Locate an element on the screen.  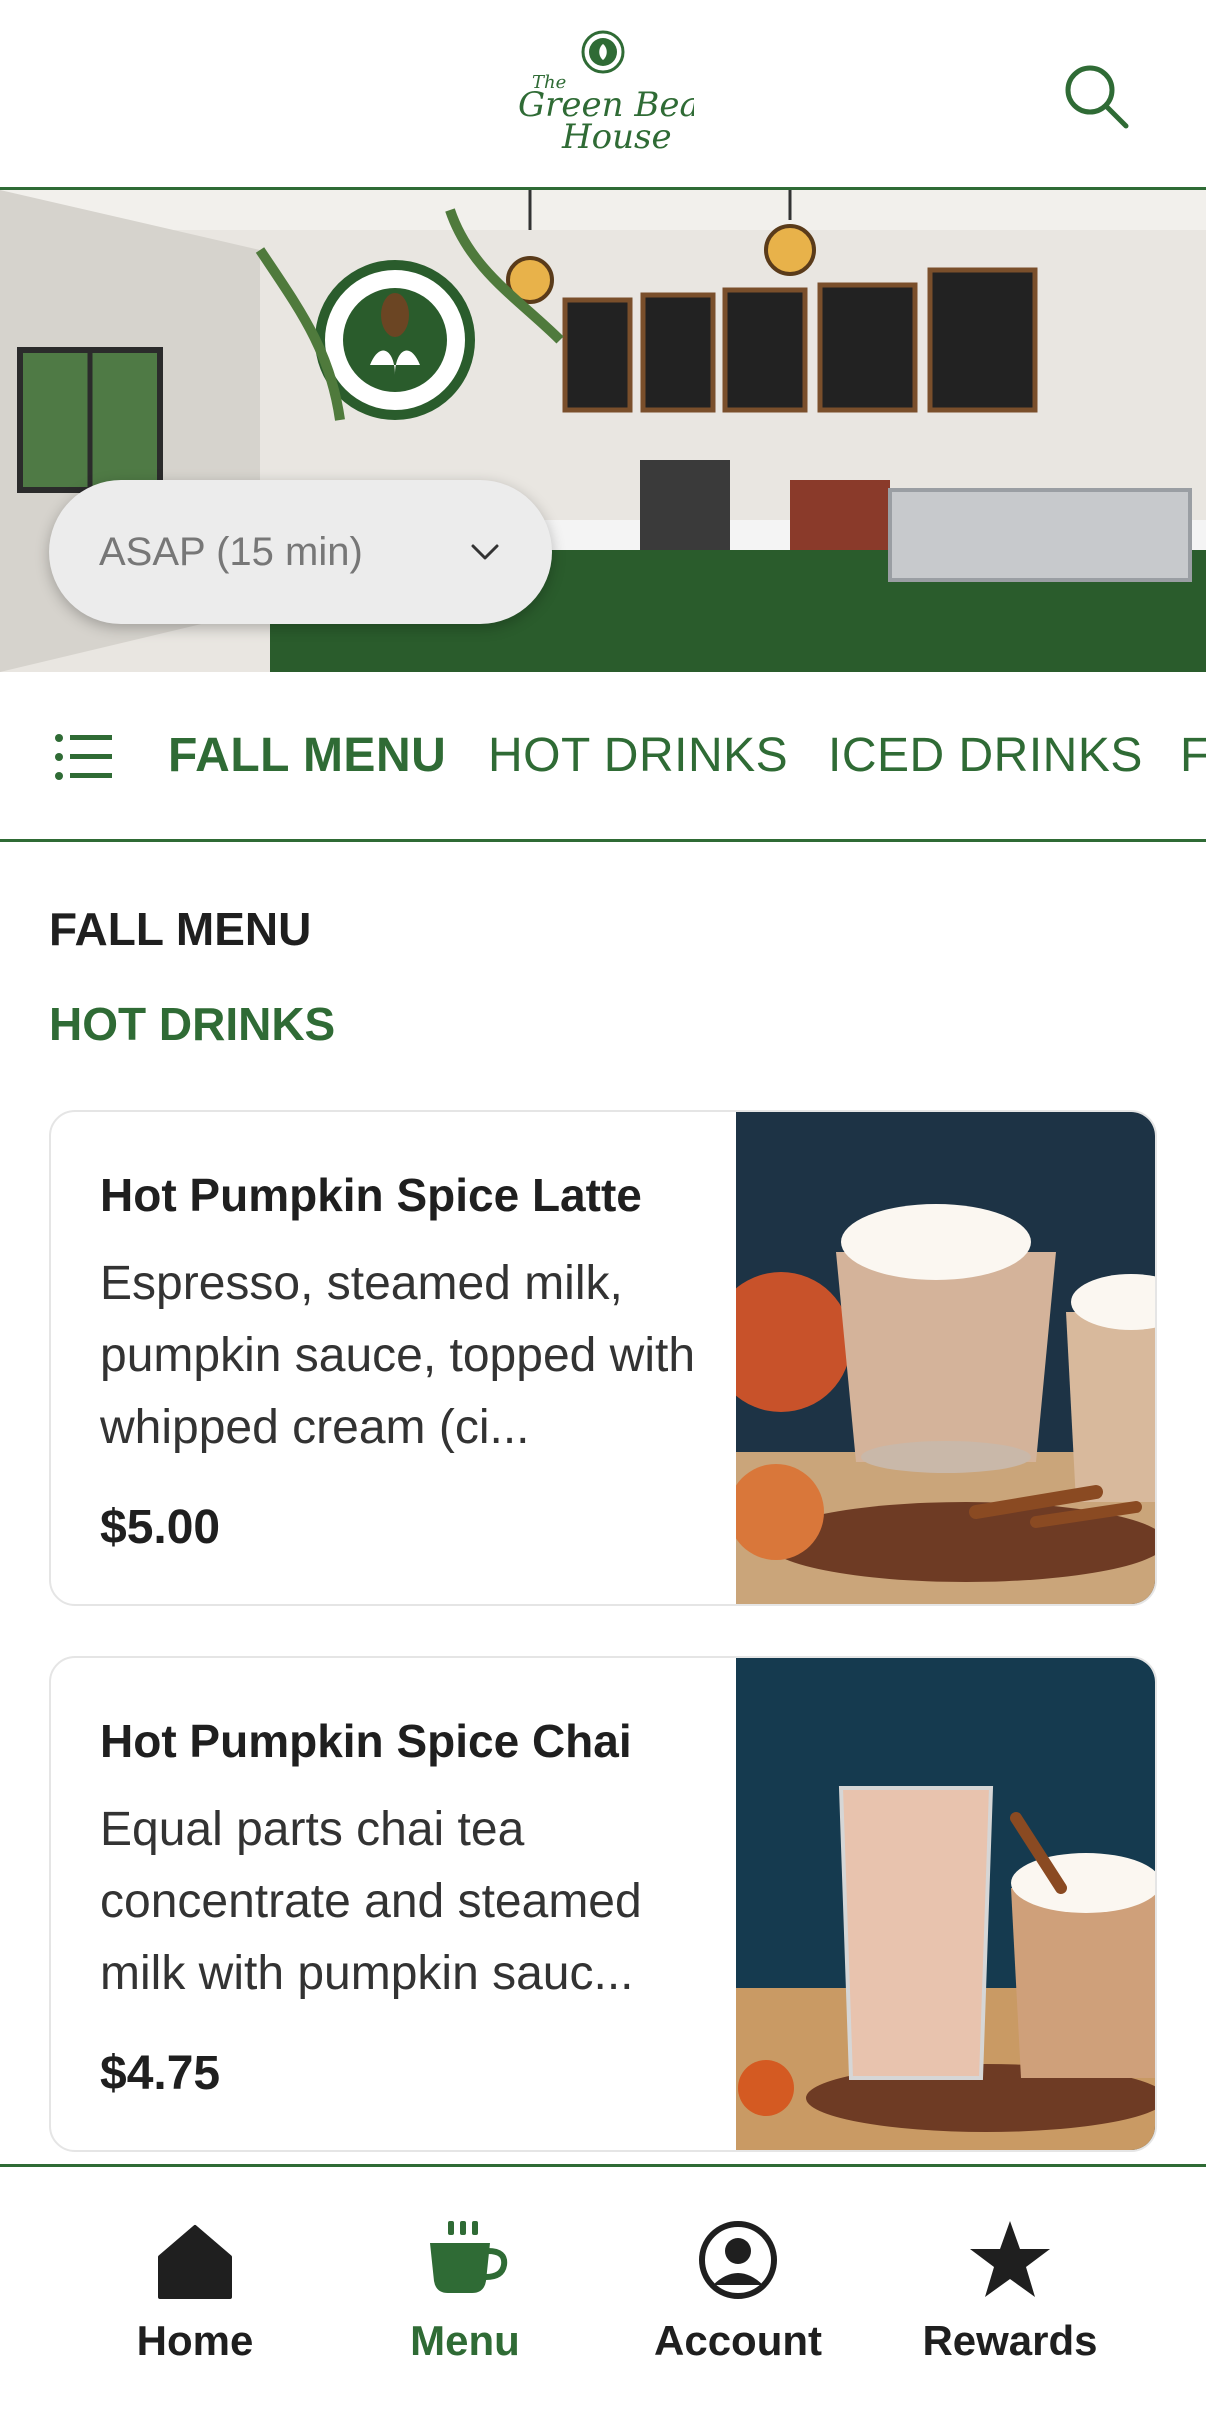
menu-item-name: Hot Pumpkin Spice Chai is located at coordinates (366, 1741).